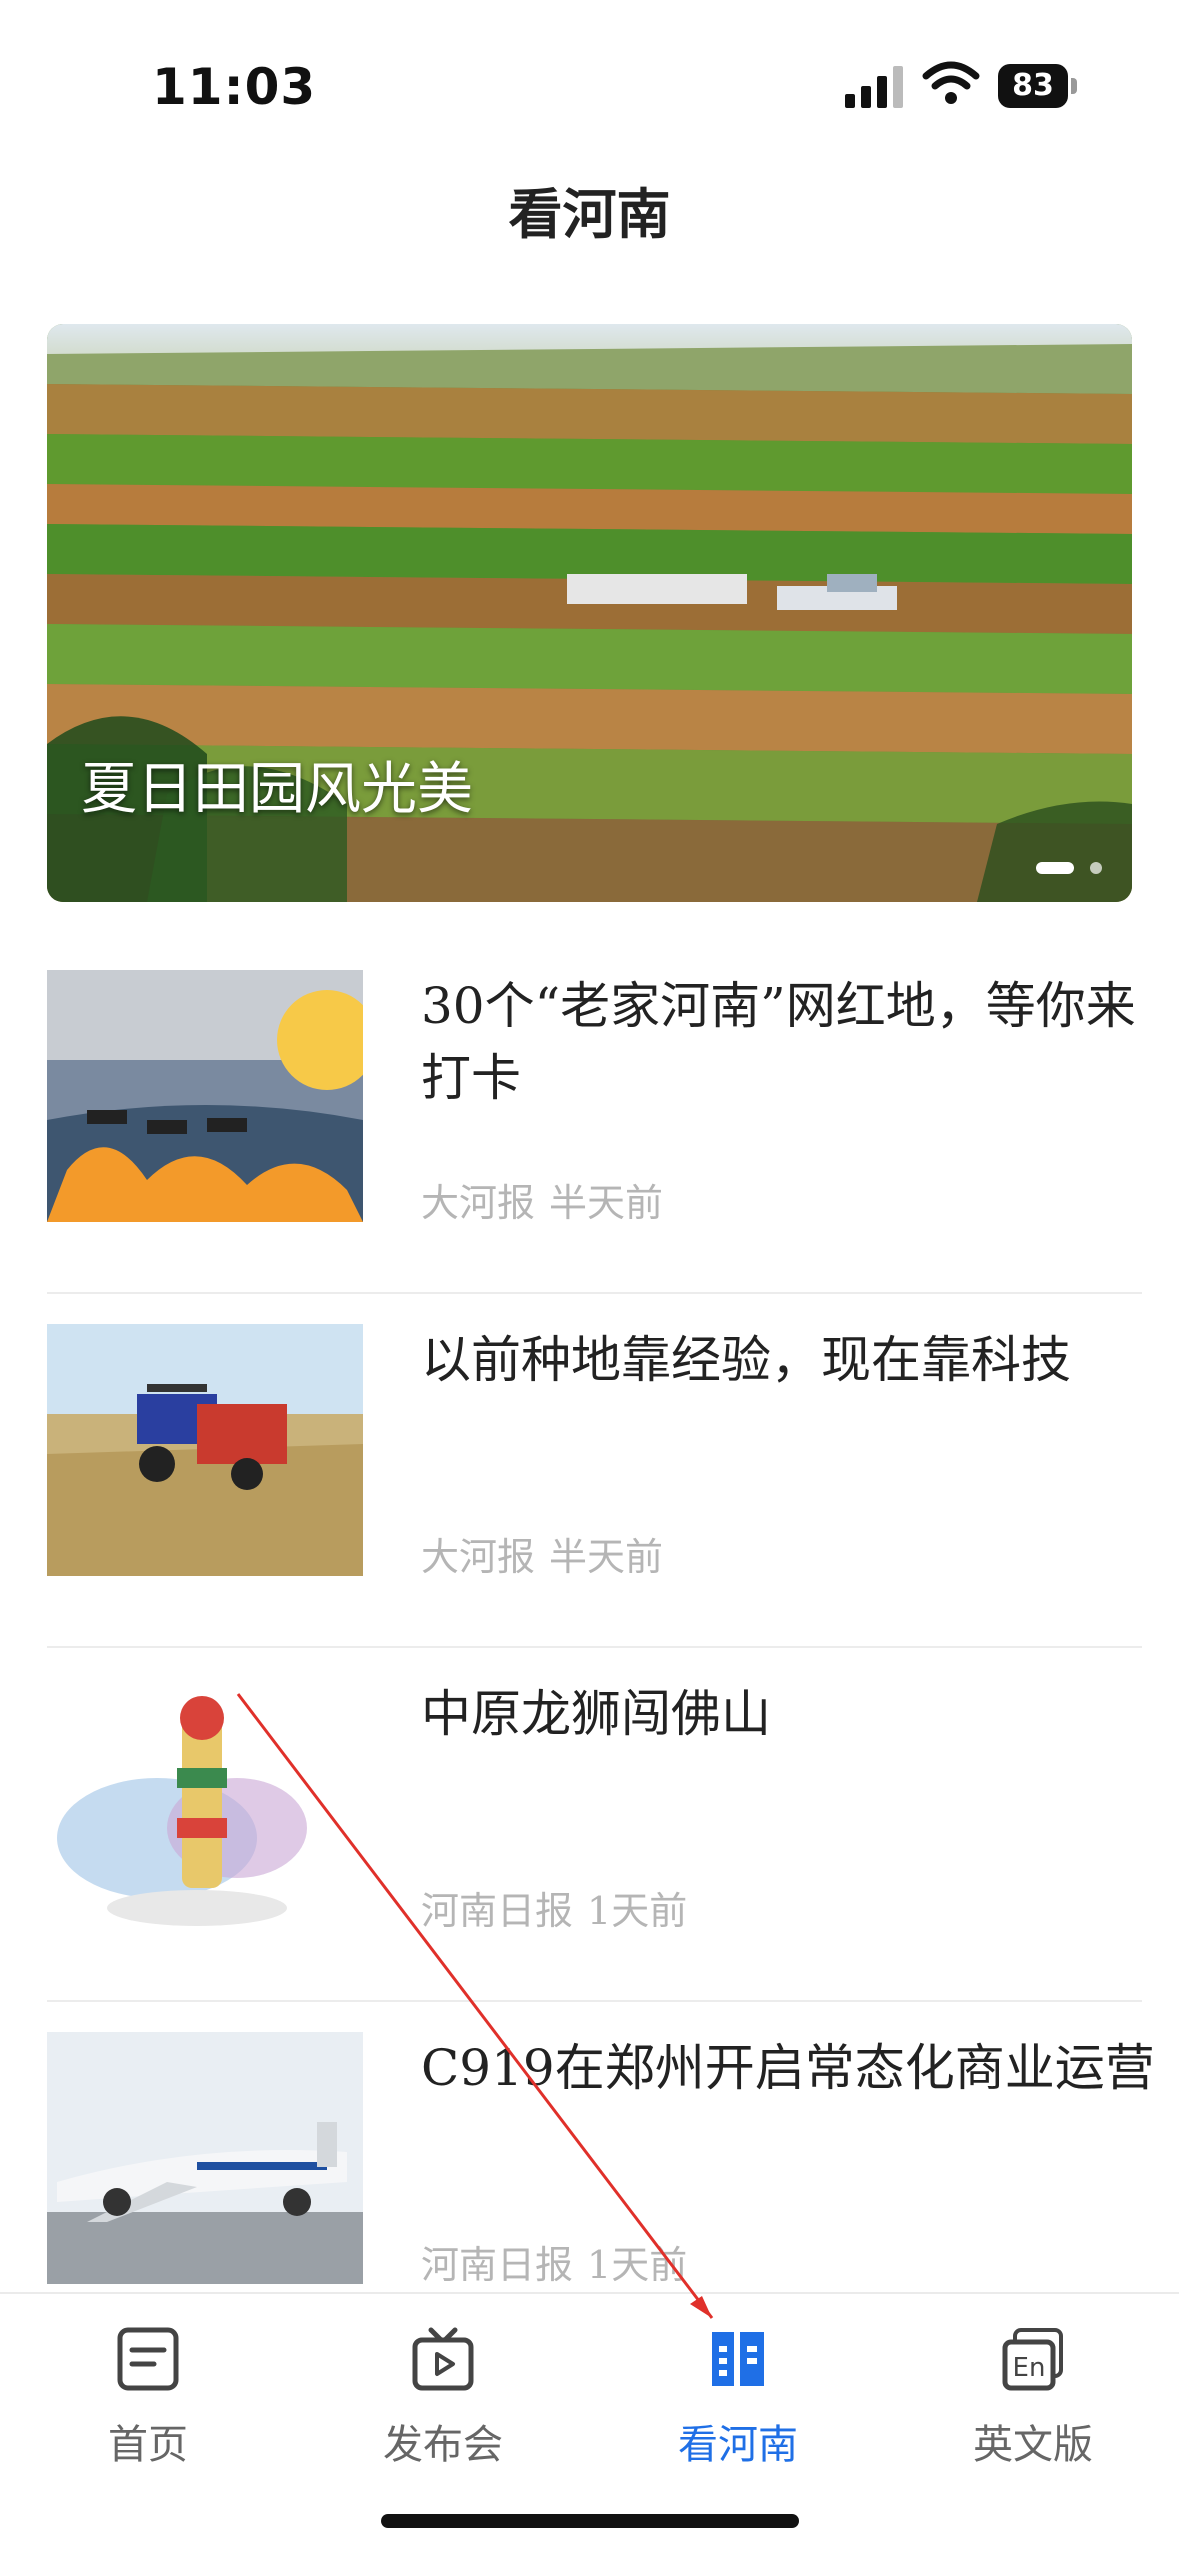 Image resolution: width=1179 pixels, height=2558 pixels. Describe the element at coordinates (1033, 2392) in the screenshot. I see `tab-english: En 英文版` at that location.